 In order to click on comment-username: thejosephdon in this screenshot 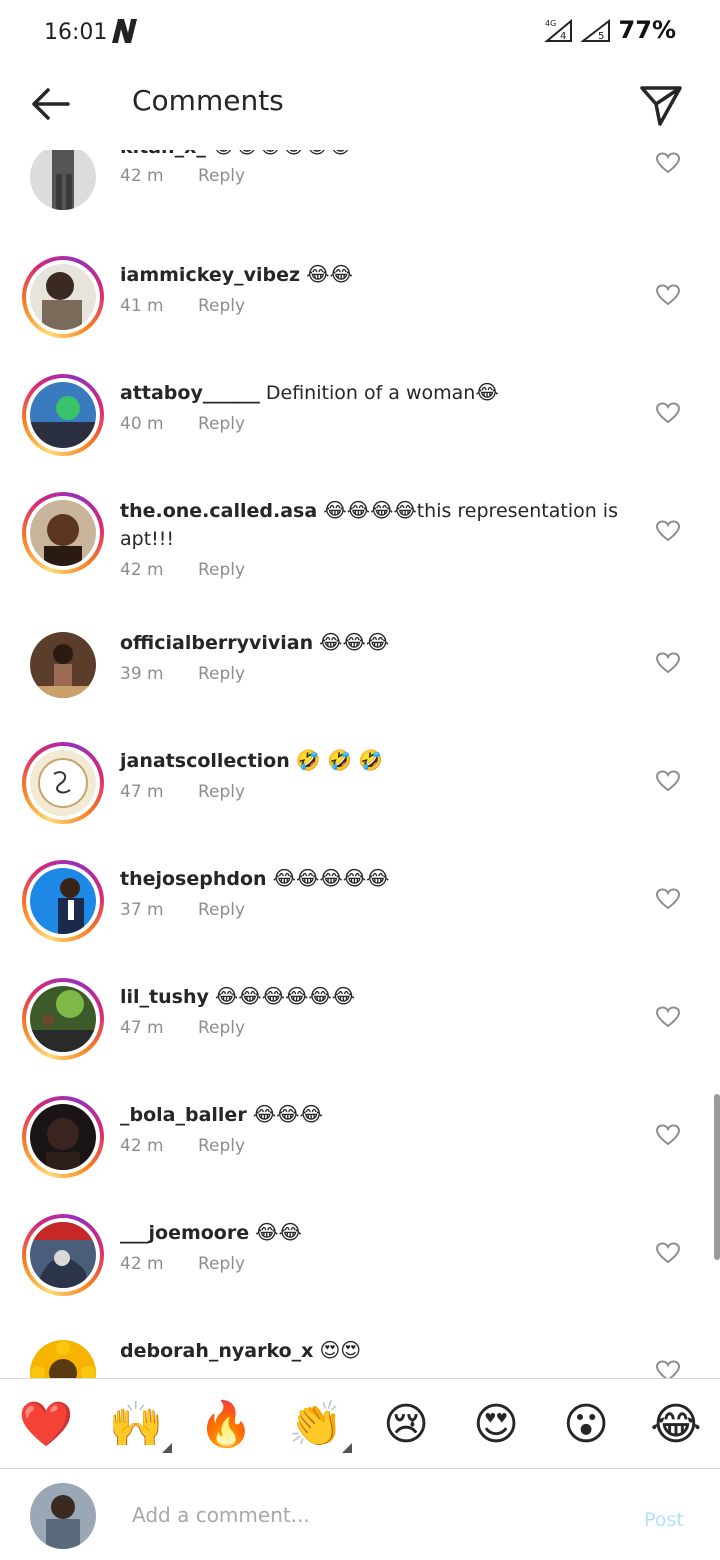, I will do `click(193, 879)`.